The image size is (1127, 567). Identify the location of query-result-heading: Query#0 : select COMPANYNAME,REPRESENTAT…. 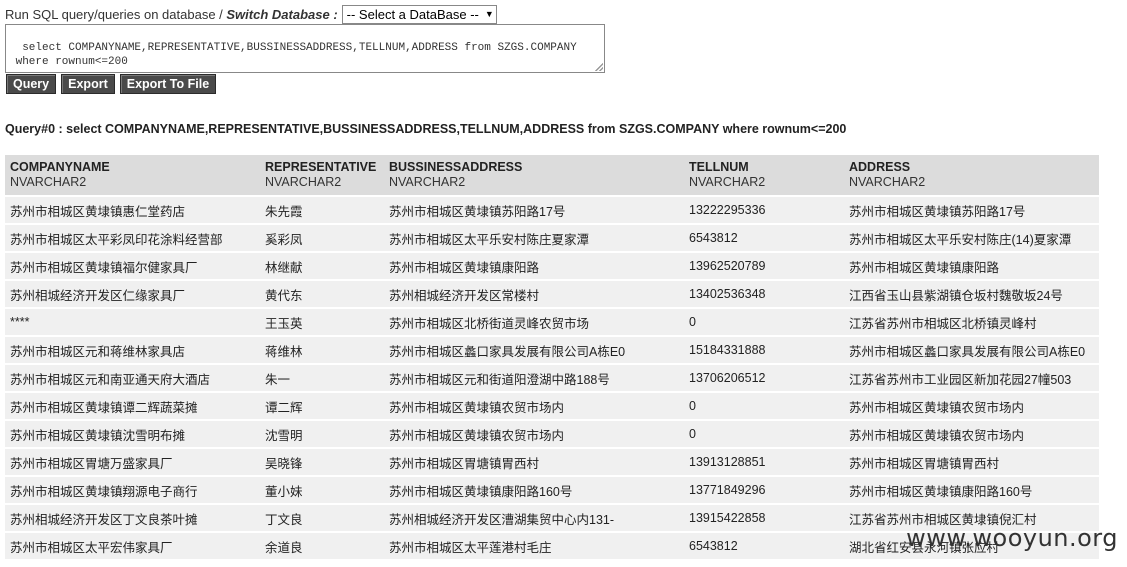
(426, 129).